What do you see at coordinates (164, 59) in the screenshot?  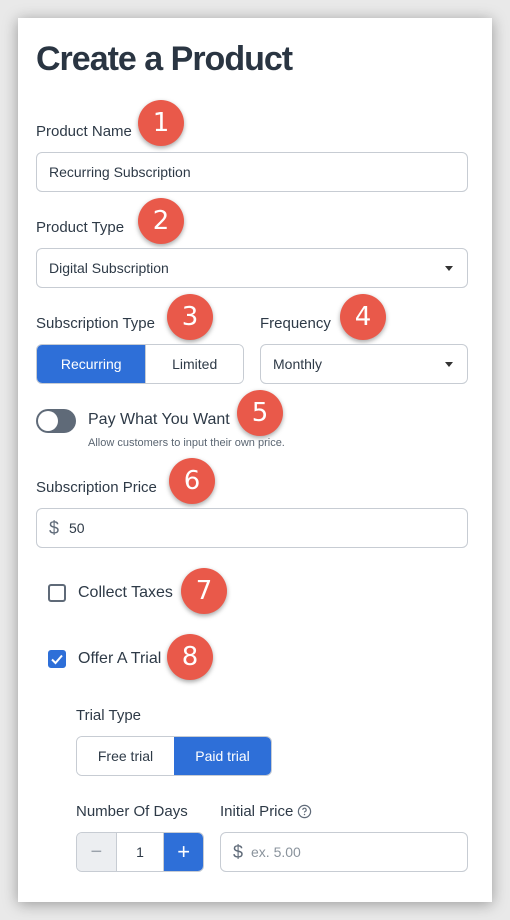 I see `page-title: Create a Product` at bounding box center [164, 59].